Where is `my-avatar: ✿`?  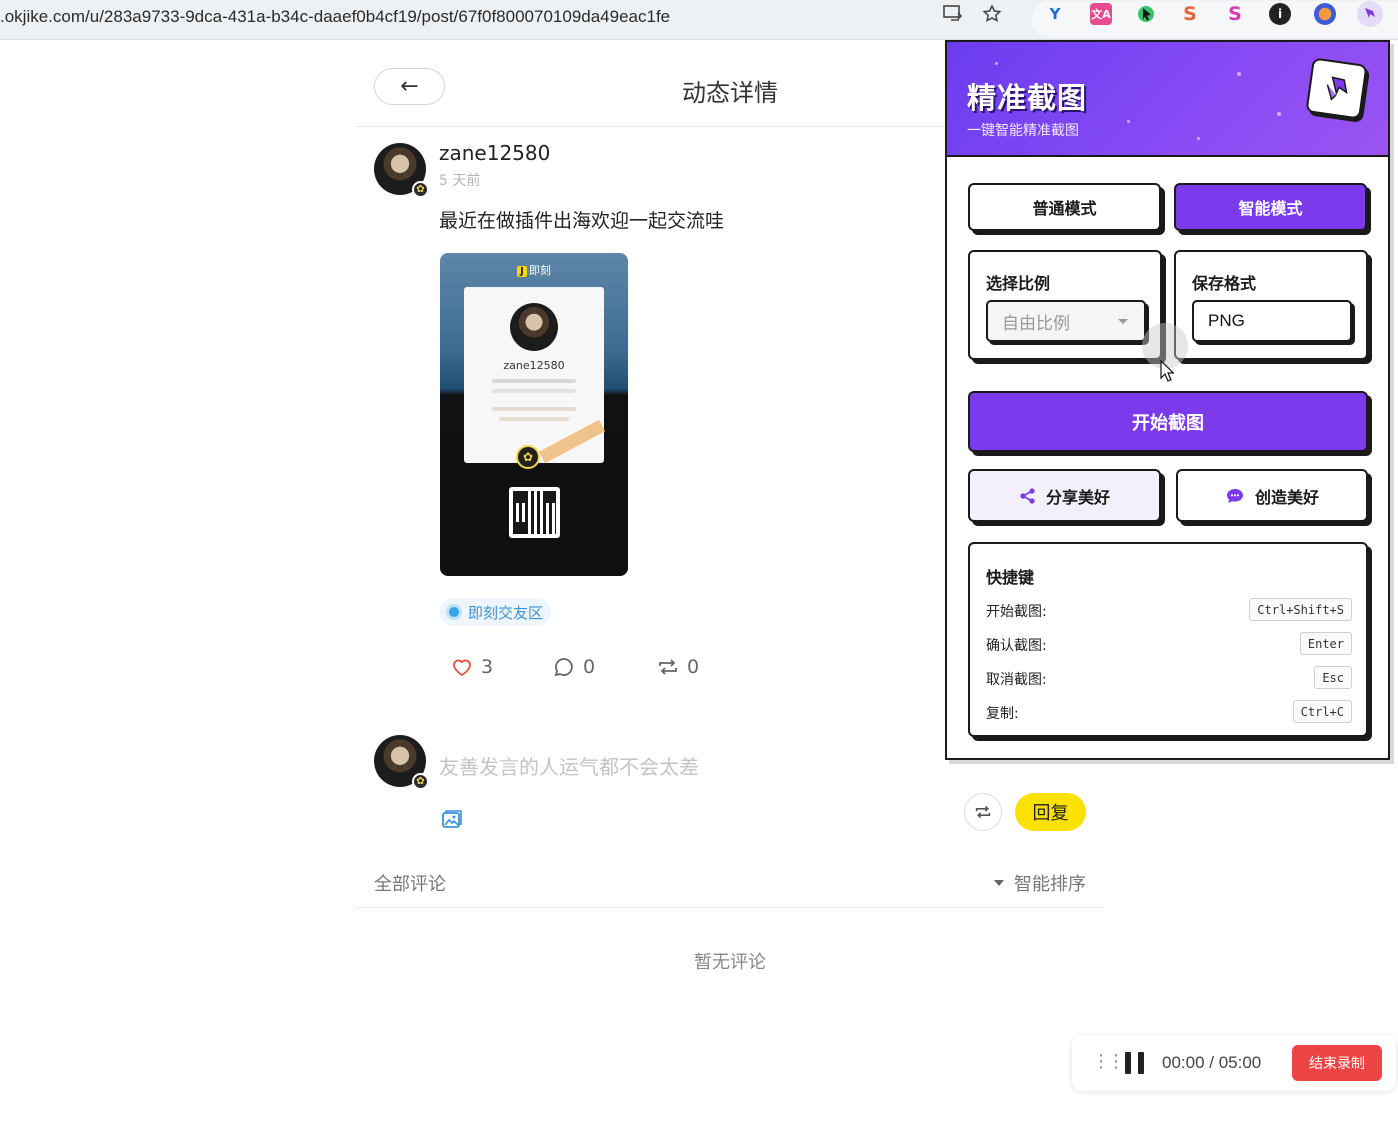 my-avatar: ✿ is located at coordinates (401, 762).